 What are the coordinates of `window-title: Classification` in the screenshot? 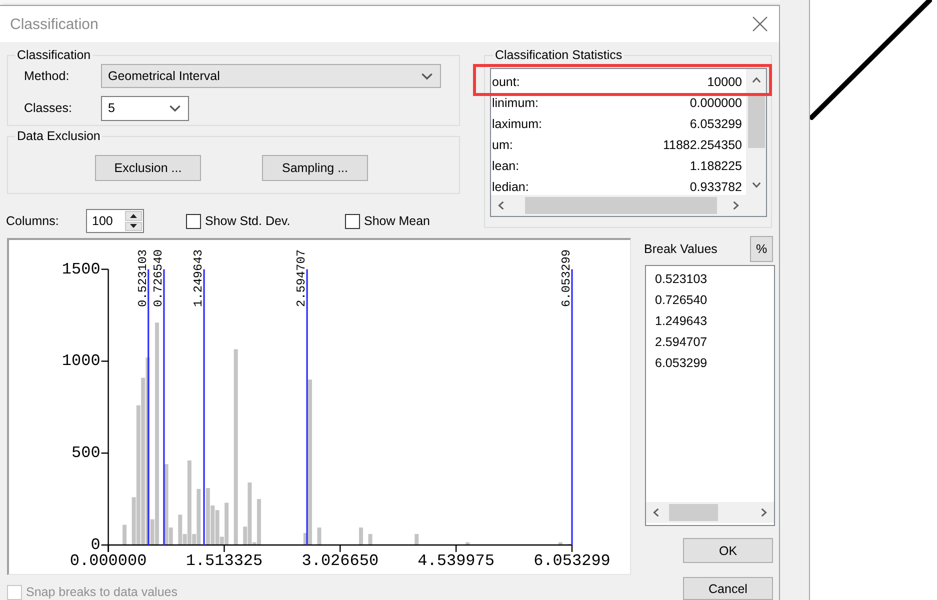 It's located at (54, 24).